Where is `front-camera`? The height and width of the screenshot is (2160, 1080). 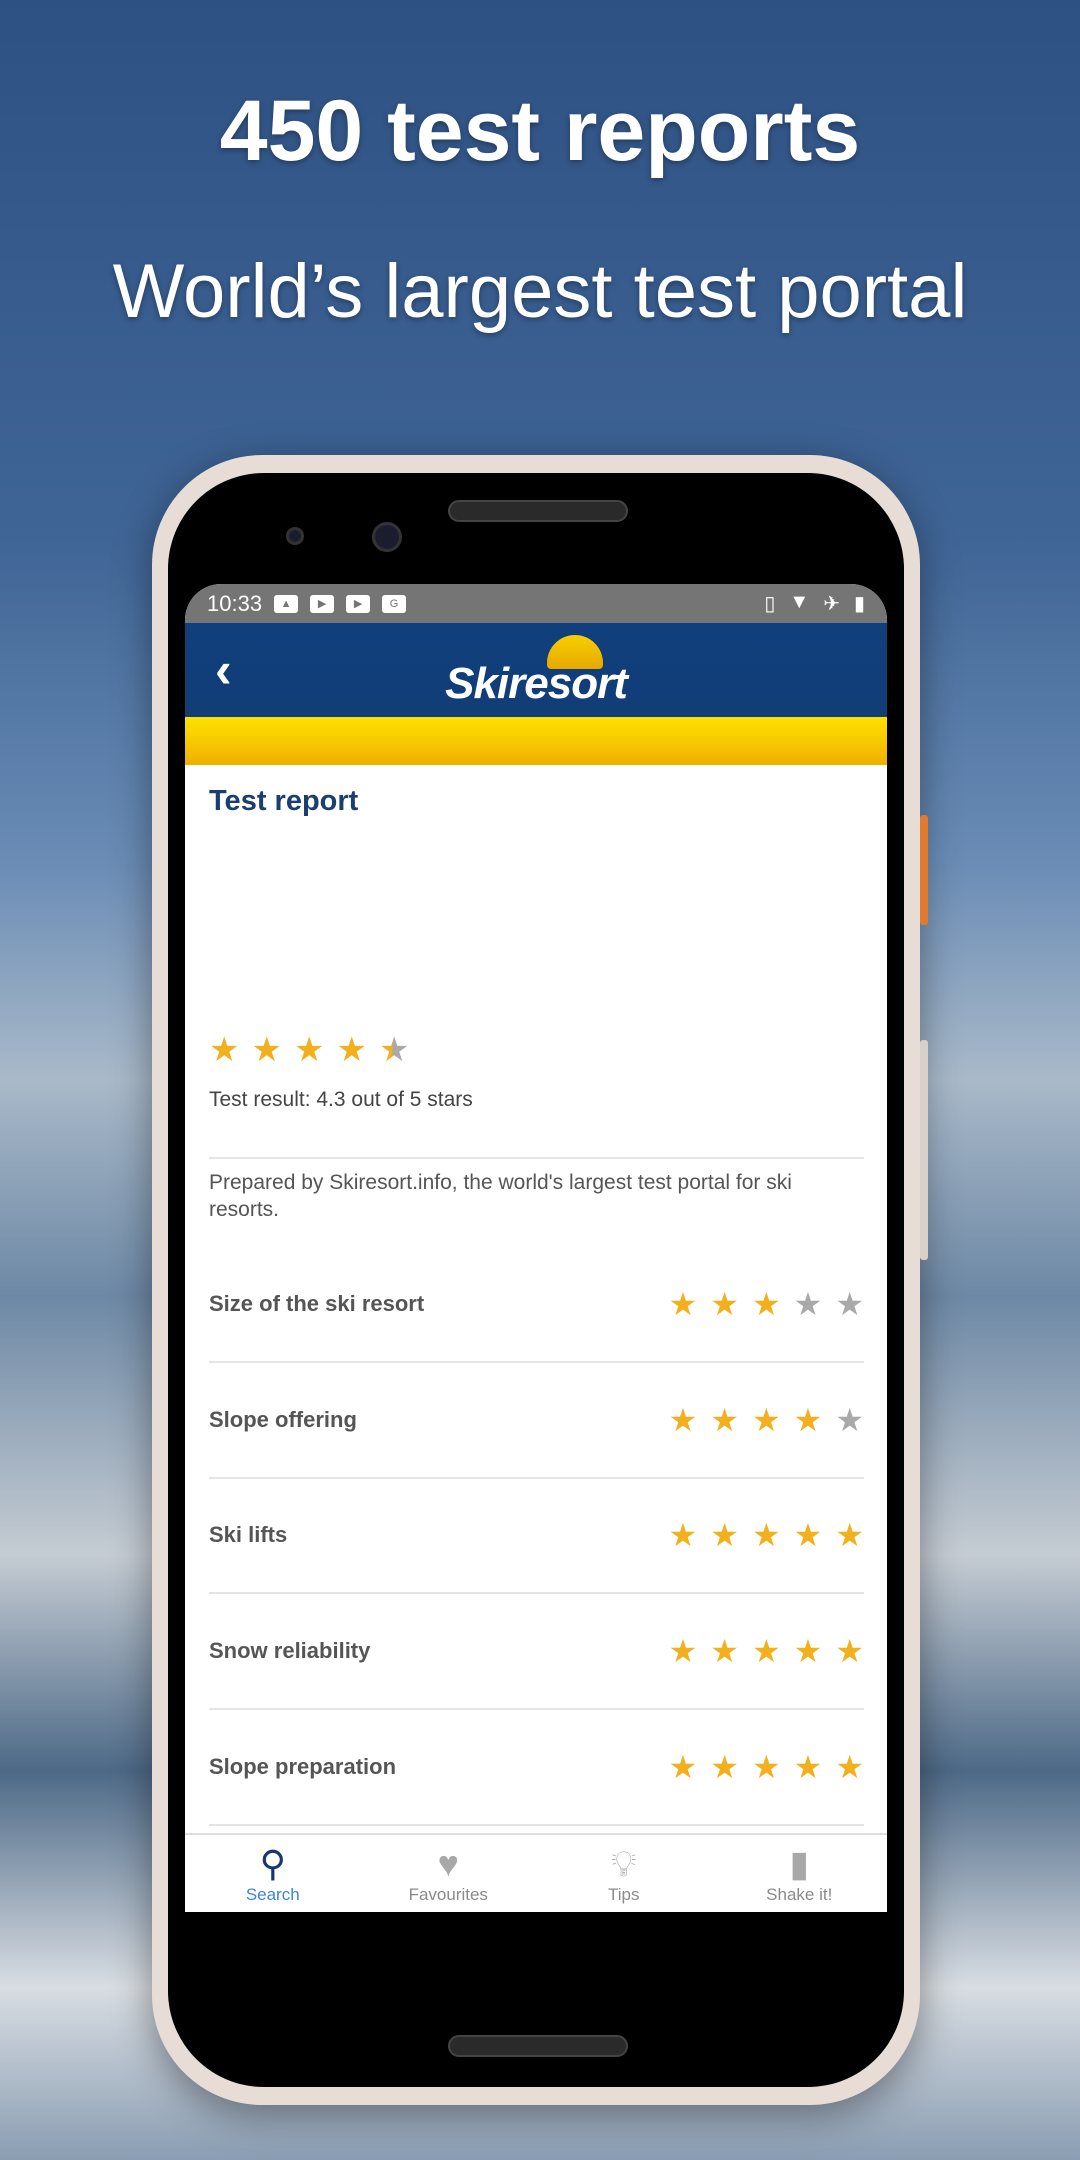 front-camera is located at coordinates (387, 537).